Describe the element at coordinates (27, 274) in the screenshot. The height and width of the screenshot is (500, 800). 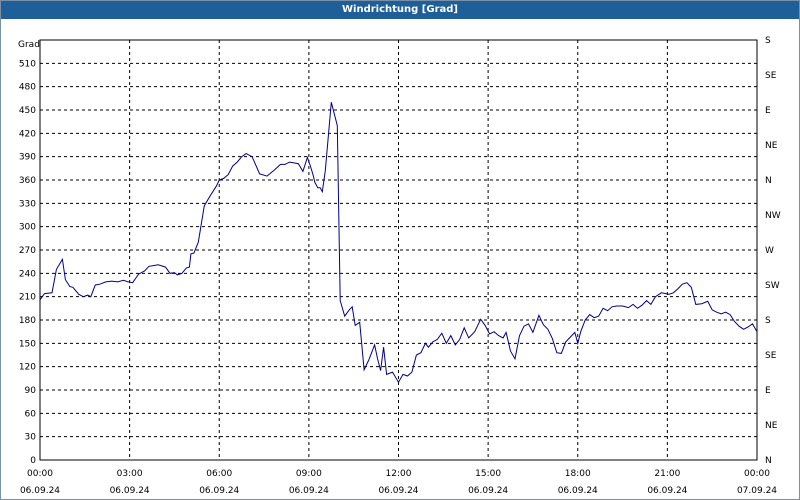
I see `y-tick-label: 240` at that location.